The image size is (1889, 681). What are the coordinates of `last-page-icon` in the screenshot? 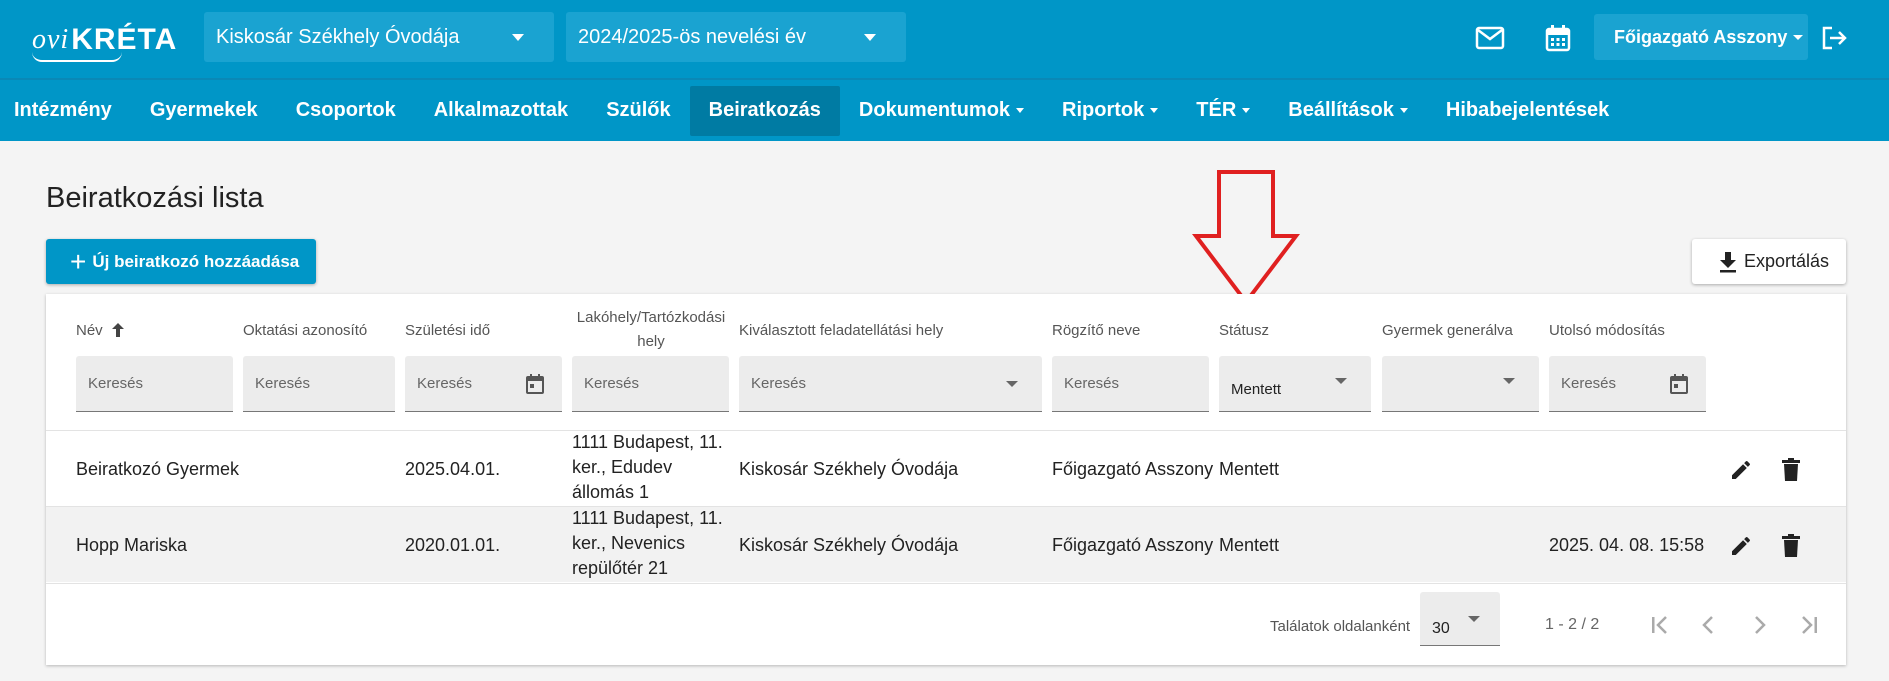 It's located at (1809, 625).